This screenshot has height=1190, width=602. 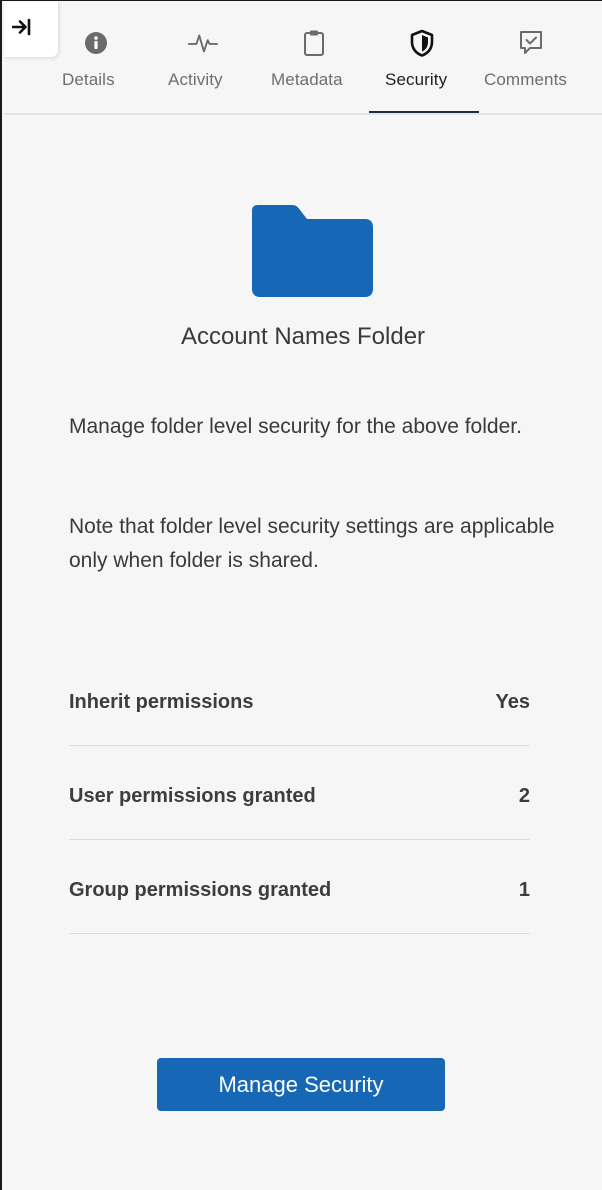 I want to click on tab-details: Details, so click(x=95, y=58).